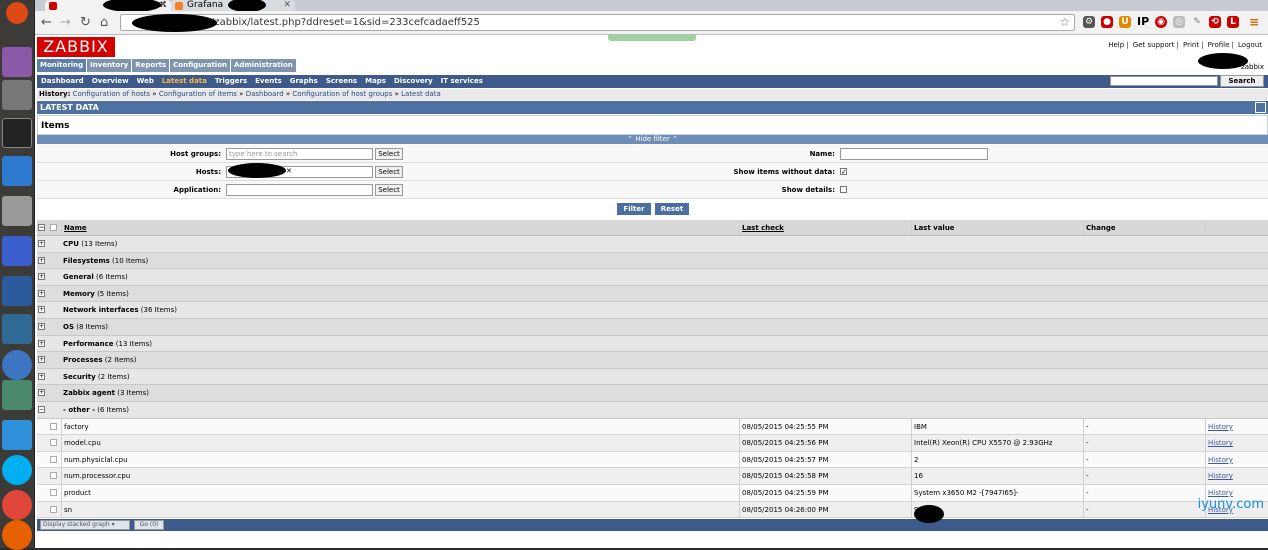 This screenshot has height=550, width=1268. Describe the element at coordinates (389, 172) in the screenshot. I see `hosts-select-button: Select` at that location.